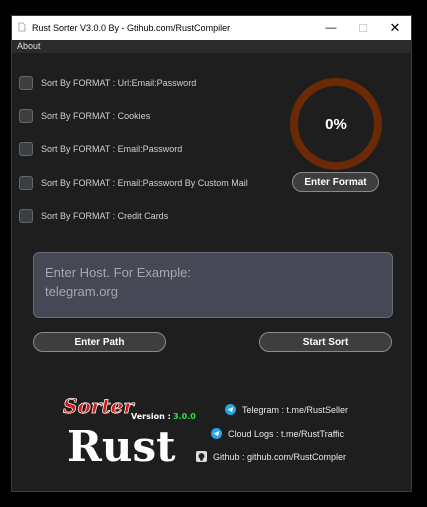 The height and width of the screenshot is (507, 427). I want to click on logo-sorter-text: Sorter, so click(99, 406).